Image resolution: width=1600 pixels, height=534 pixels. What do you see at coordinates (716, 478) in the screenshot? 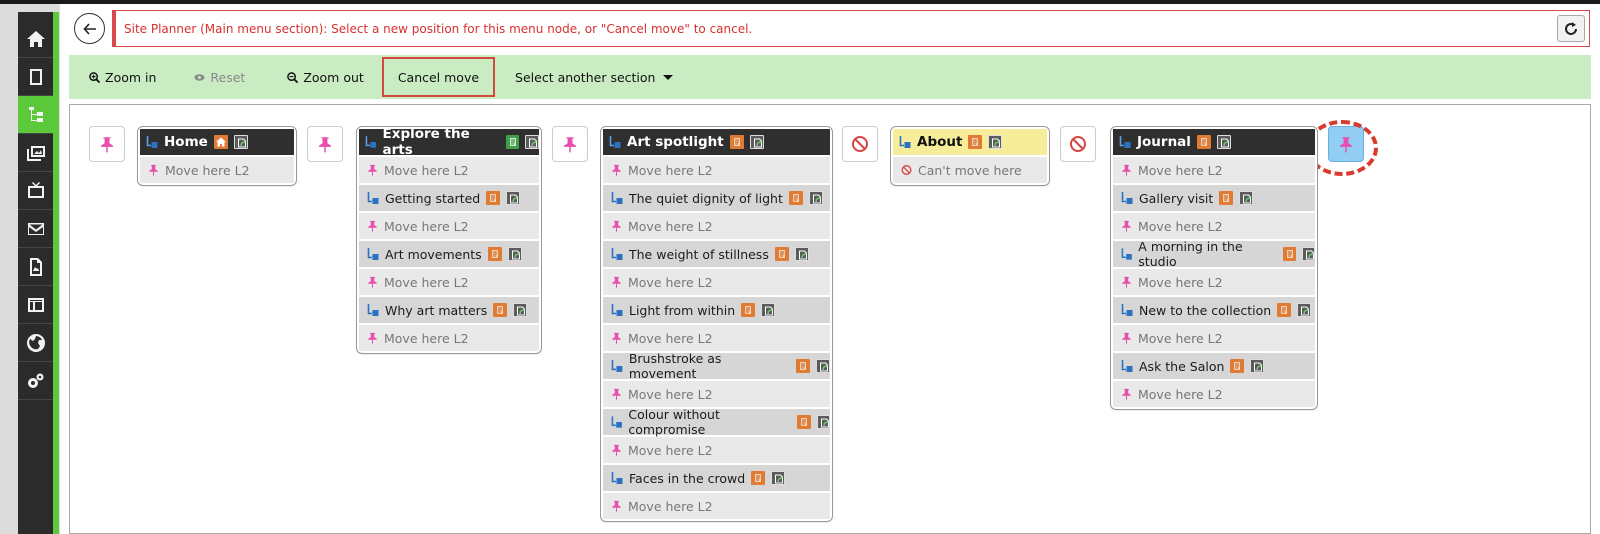
I see `menu-item: Faces in the crowd` at bounding box center [716, 478].